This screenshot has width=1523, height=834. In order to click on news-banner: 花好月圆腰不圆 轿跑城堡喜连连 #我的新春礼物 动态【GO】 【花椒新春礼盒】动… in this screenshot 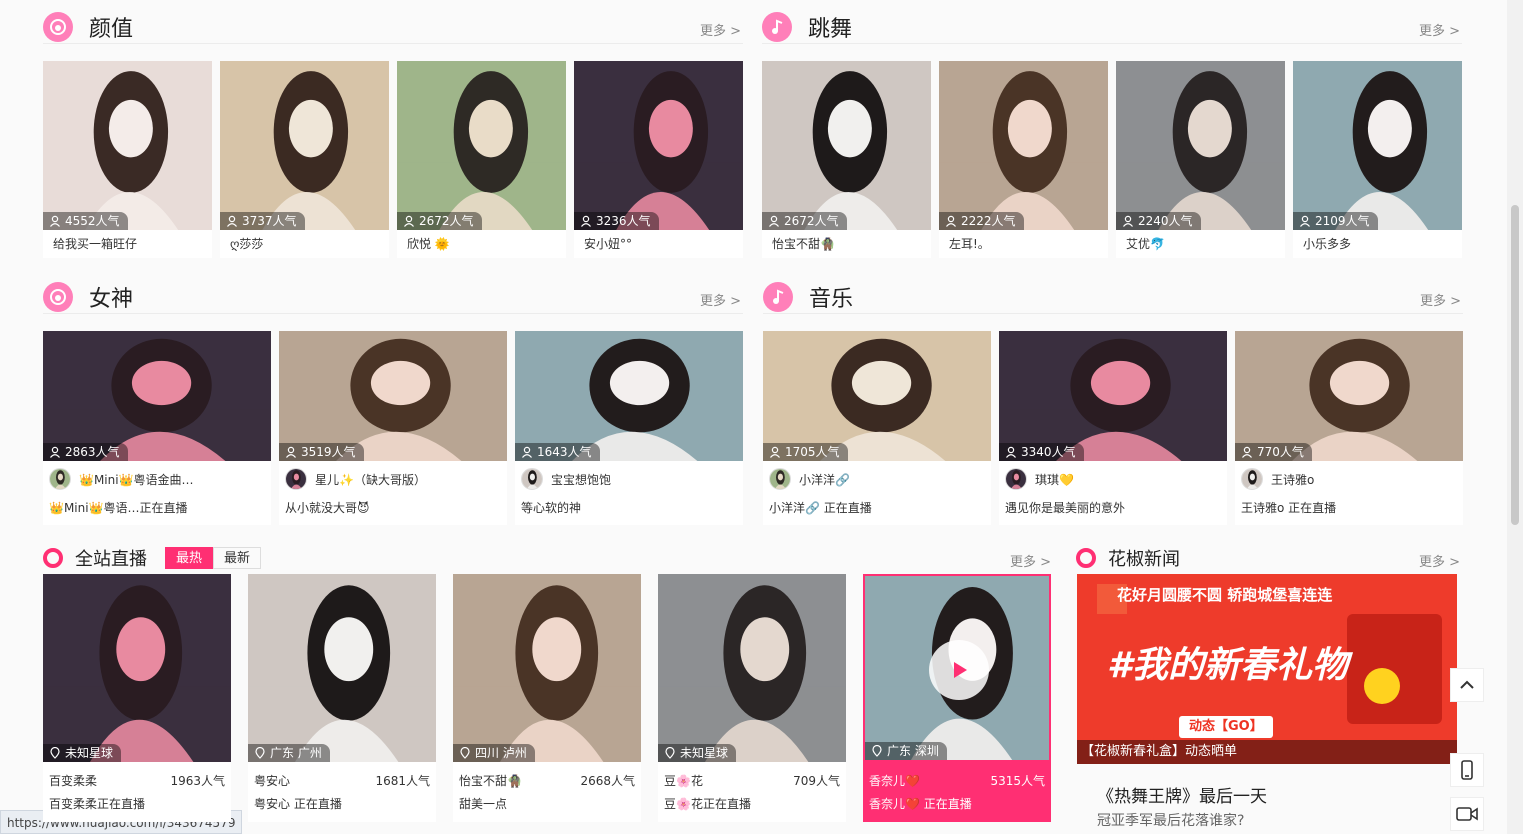, I will do `click(1267, 669)`.